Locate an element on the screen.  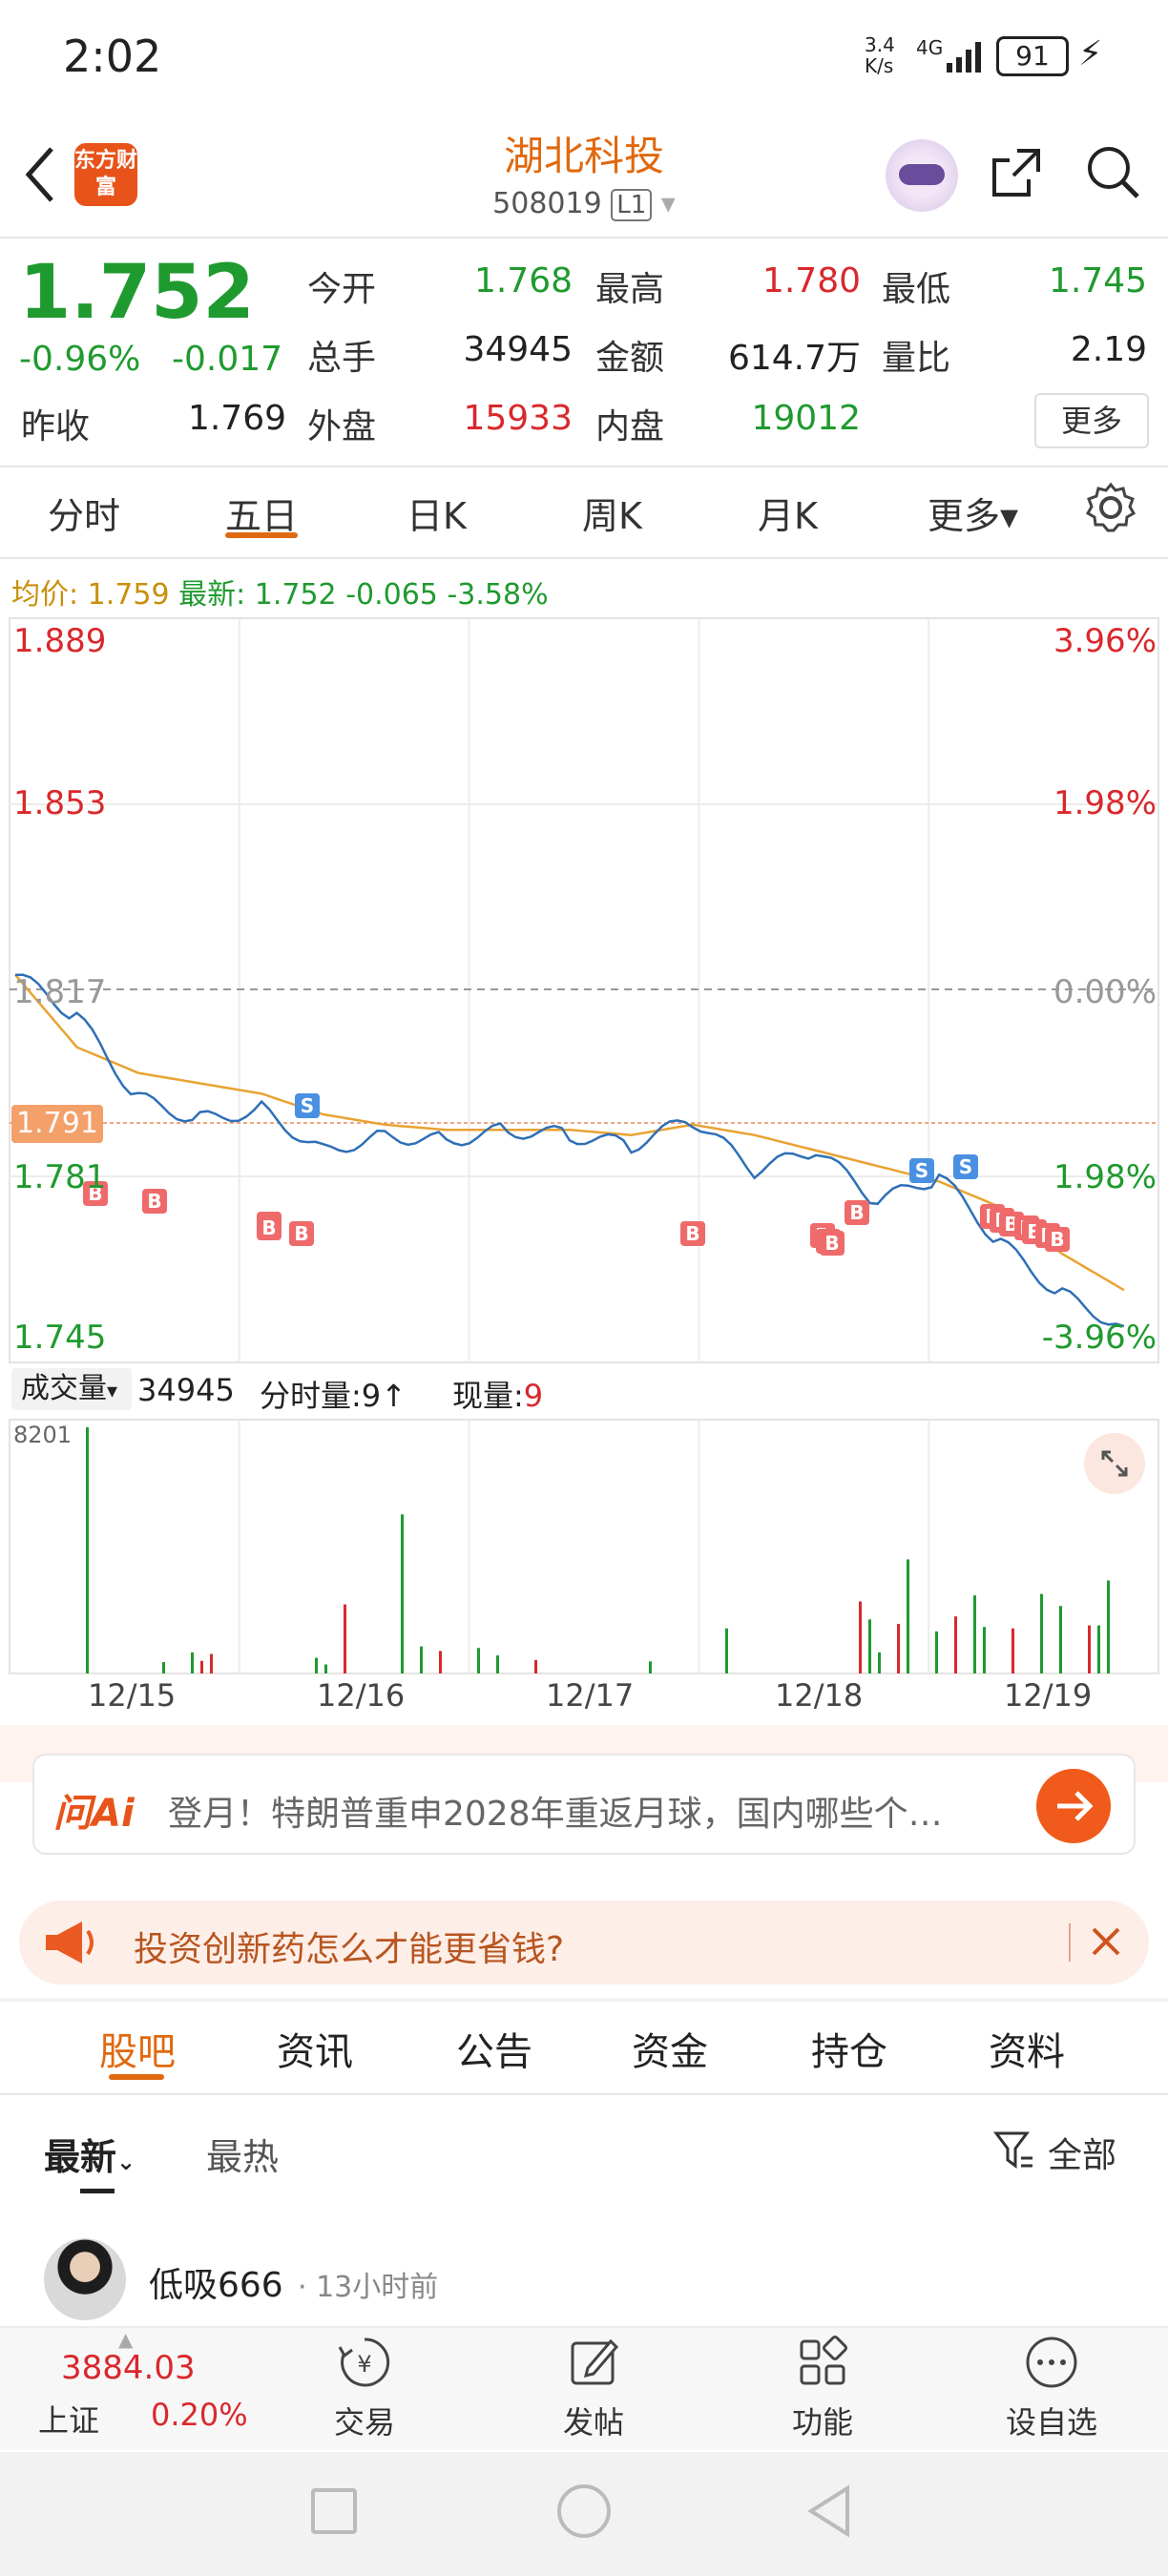
y-tick-left-3: 1.817 is located at coordinates (60, 992).